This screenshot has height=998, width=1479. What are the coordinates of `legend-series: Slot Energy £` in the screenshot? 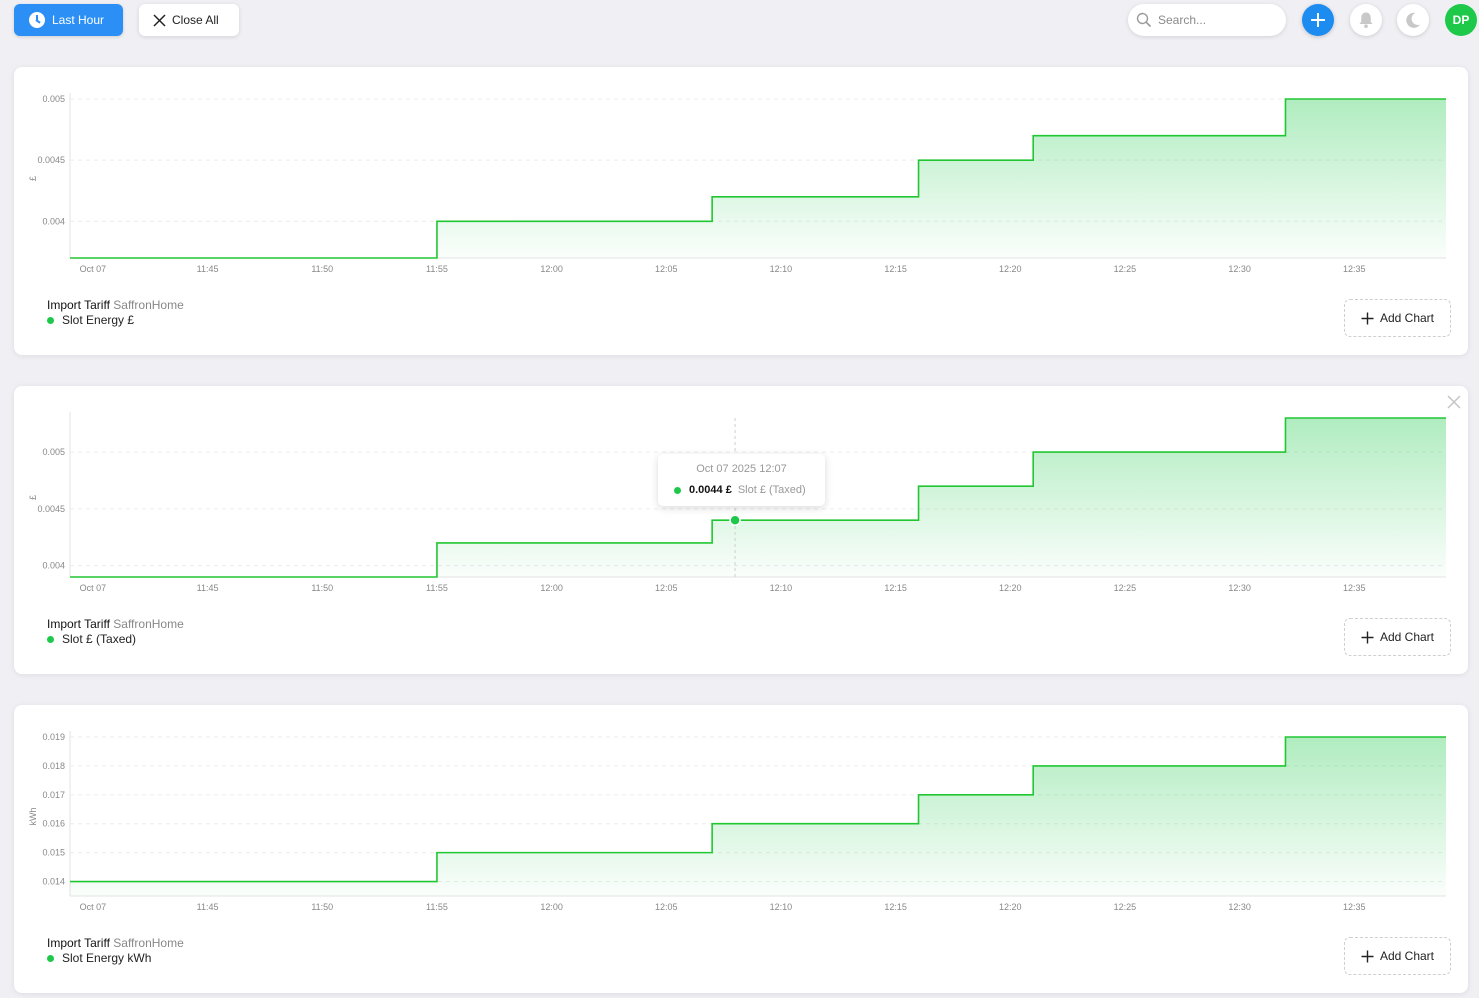 It's located at (115, 320).